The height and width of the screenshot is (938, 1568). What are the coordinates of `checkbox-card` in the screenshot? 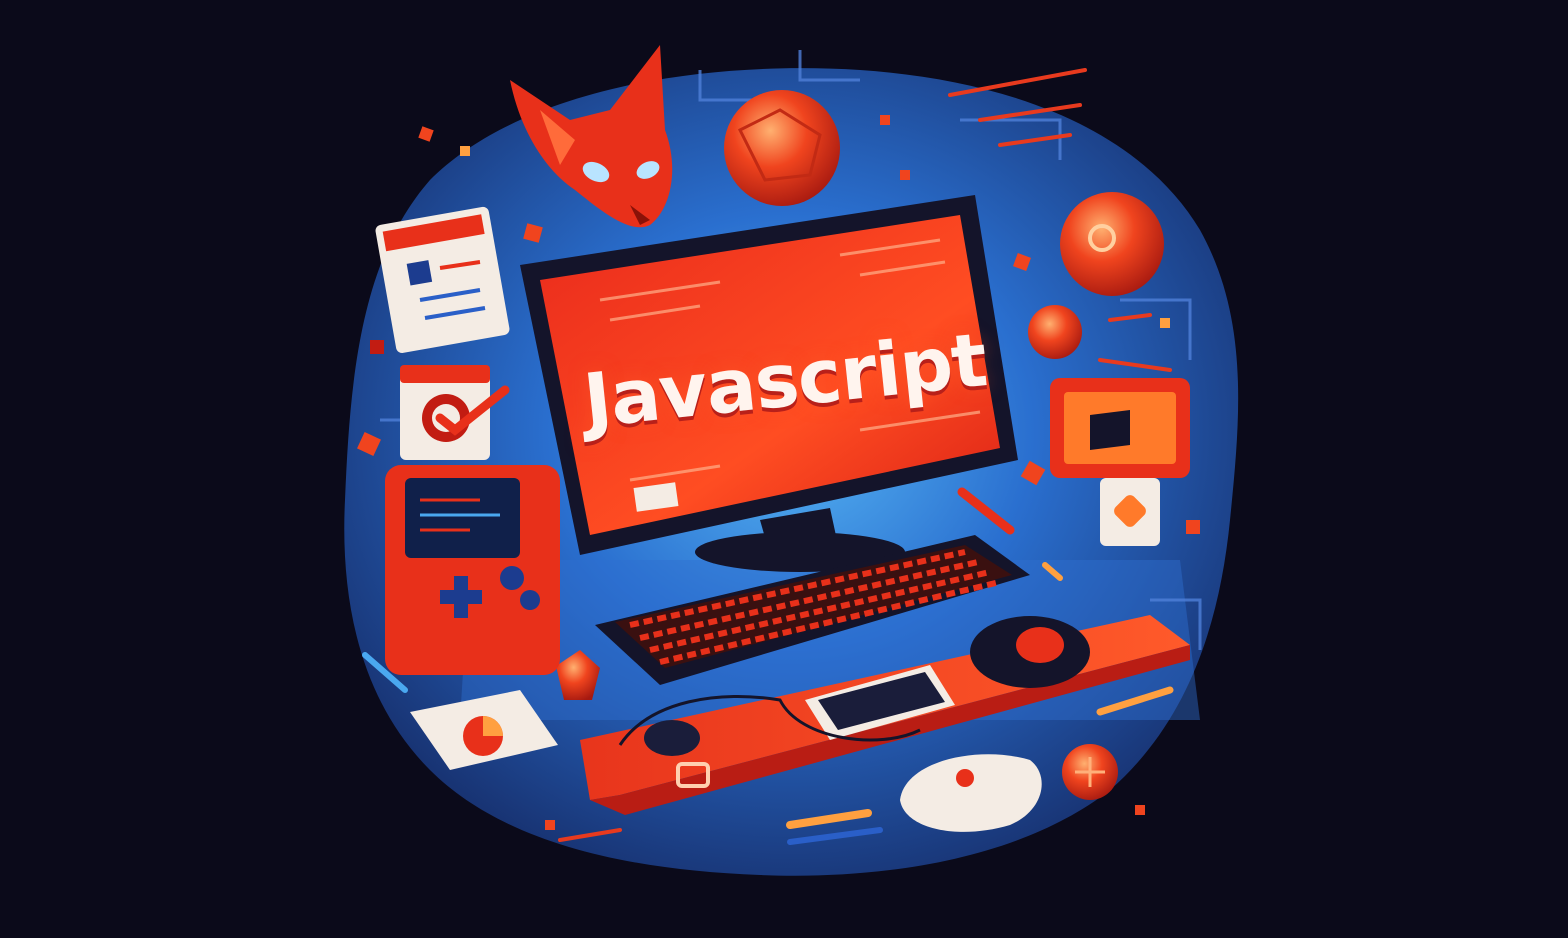 It's located at (455, 412).